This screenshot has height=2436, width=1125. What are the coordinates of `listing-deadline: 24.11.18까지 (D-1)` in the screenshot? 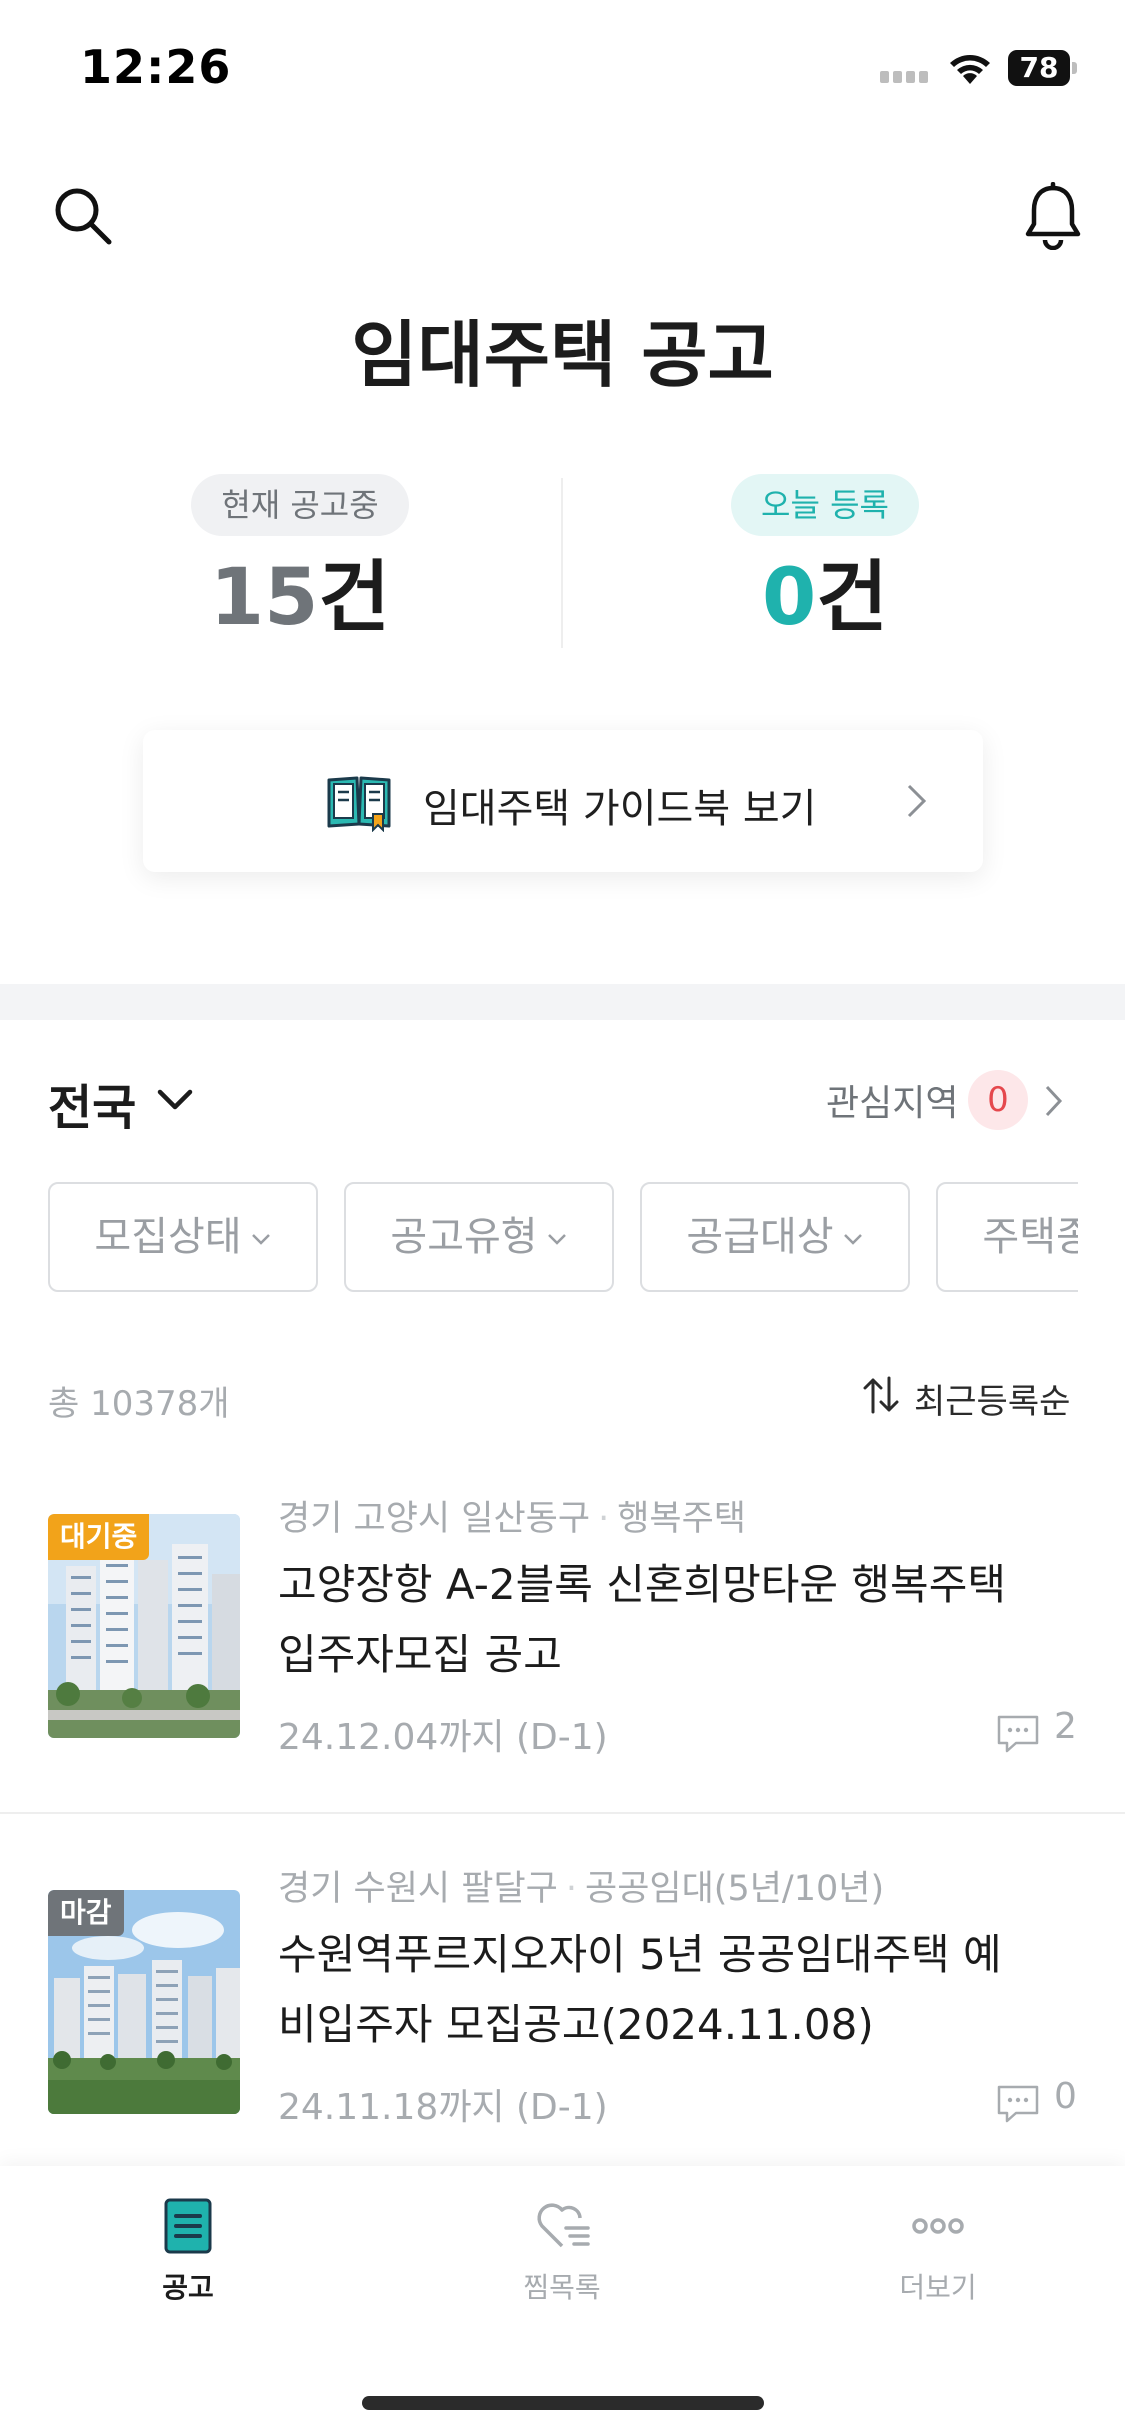 It's located at (443, 2107).